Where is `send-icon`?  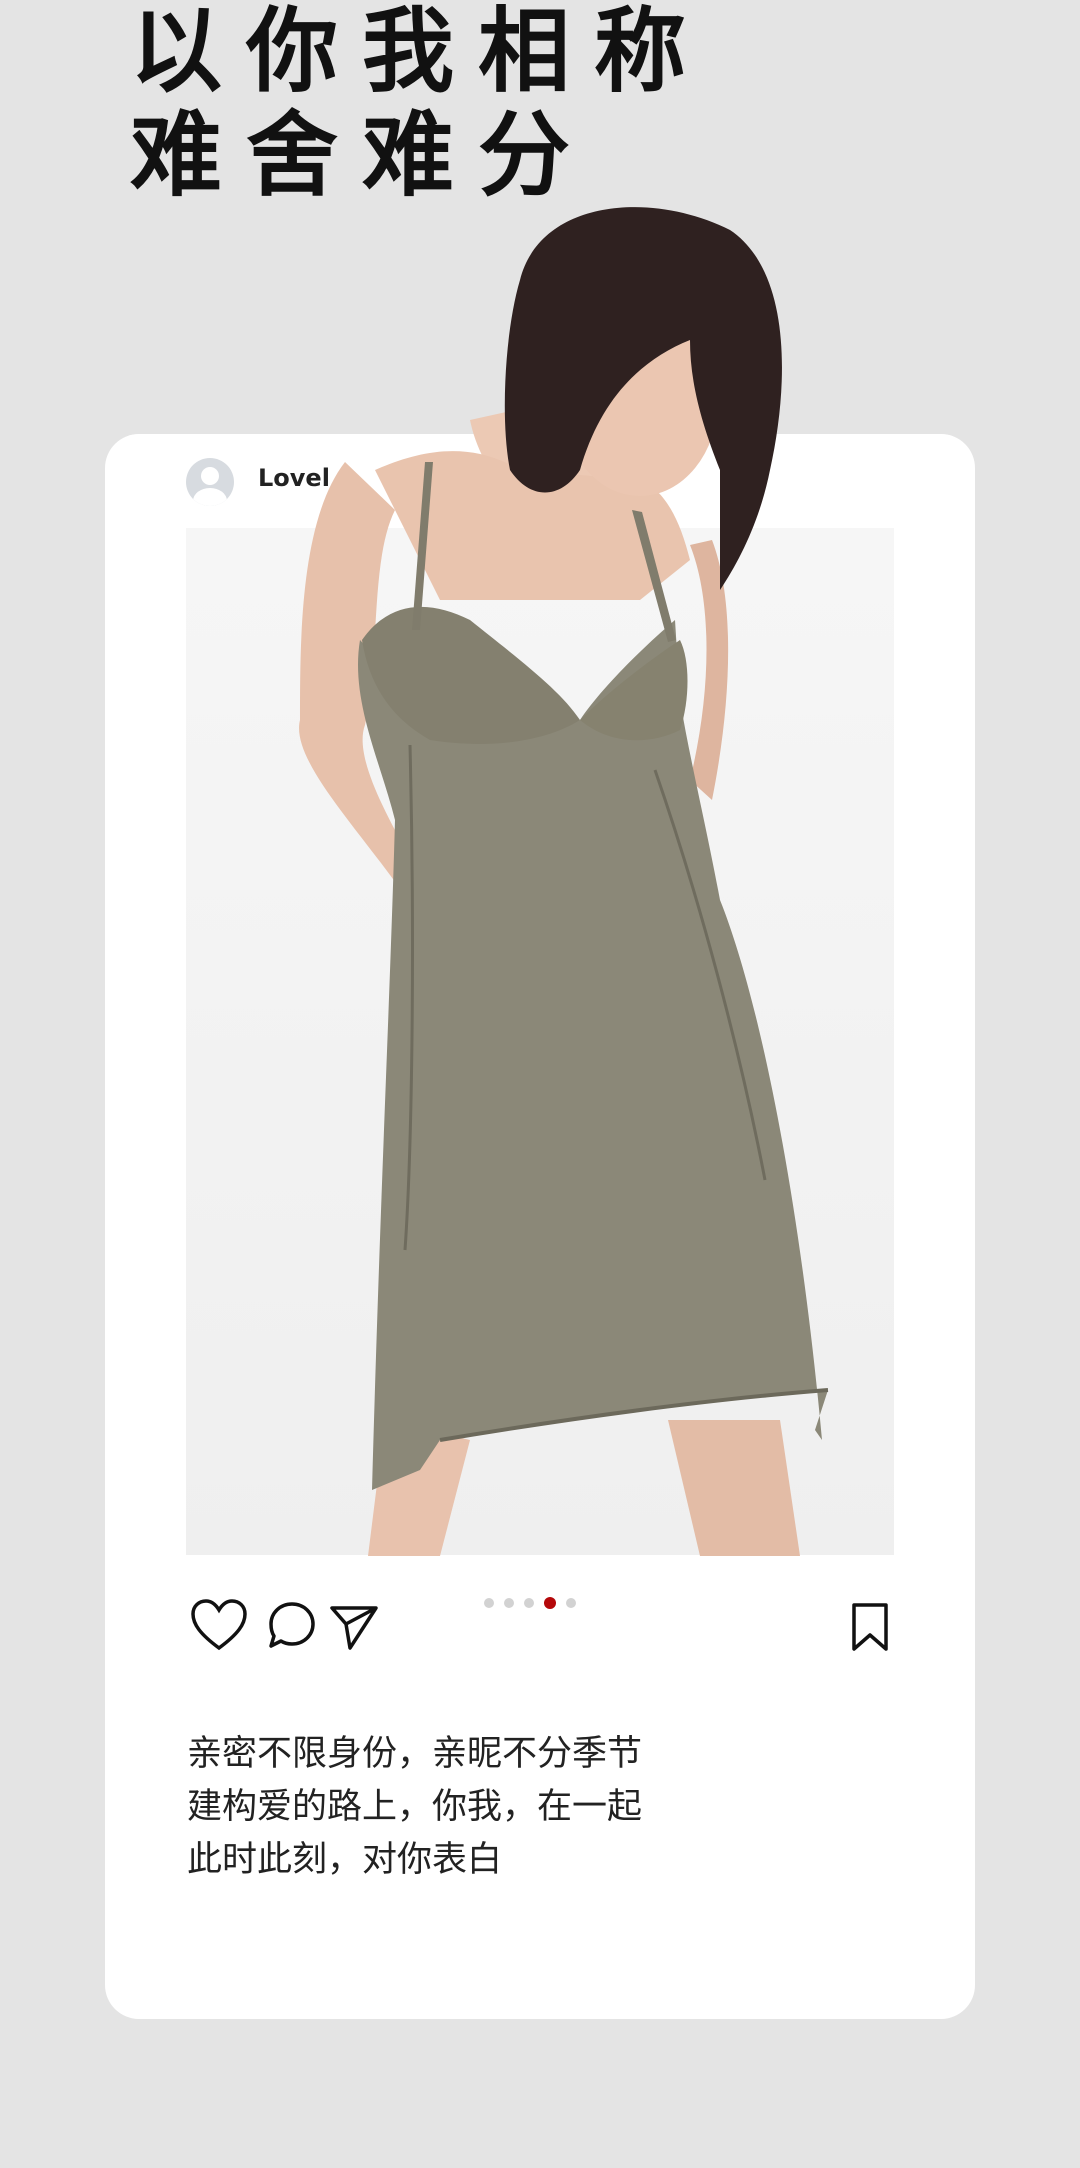
send-icon is located at coordinates (354, 1626).